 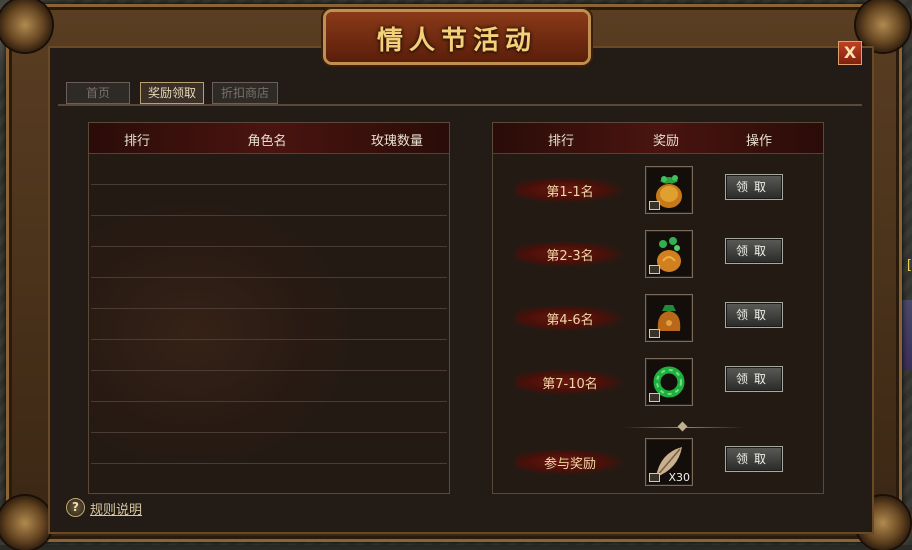 What do you see at coordinates (116, 508) in the screenshot?
I see `rules-link: 规则说明` at bounding box center [116, 508].